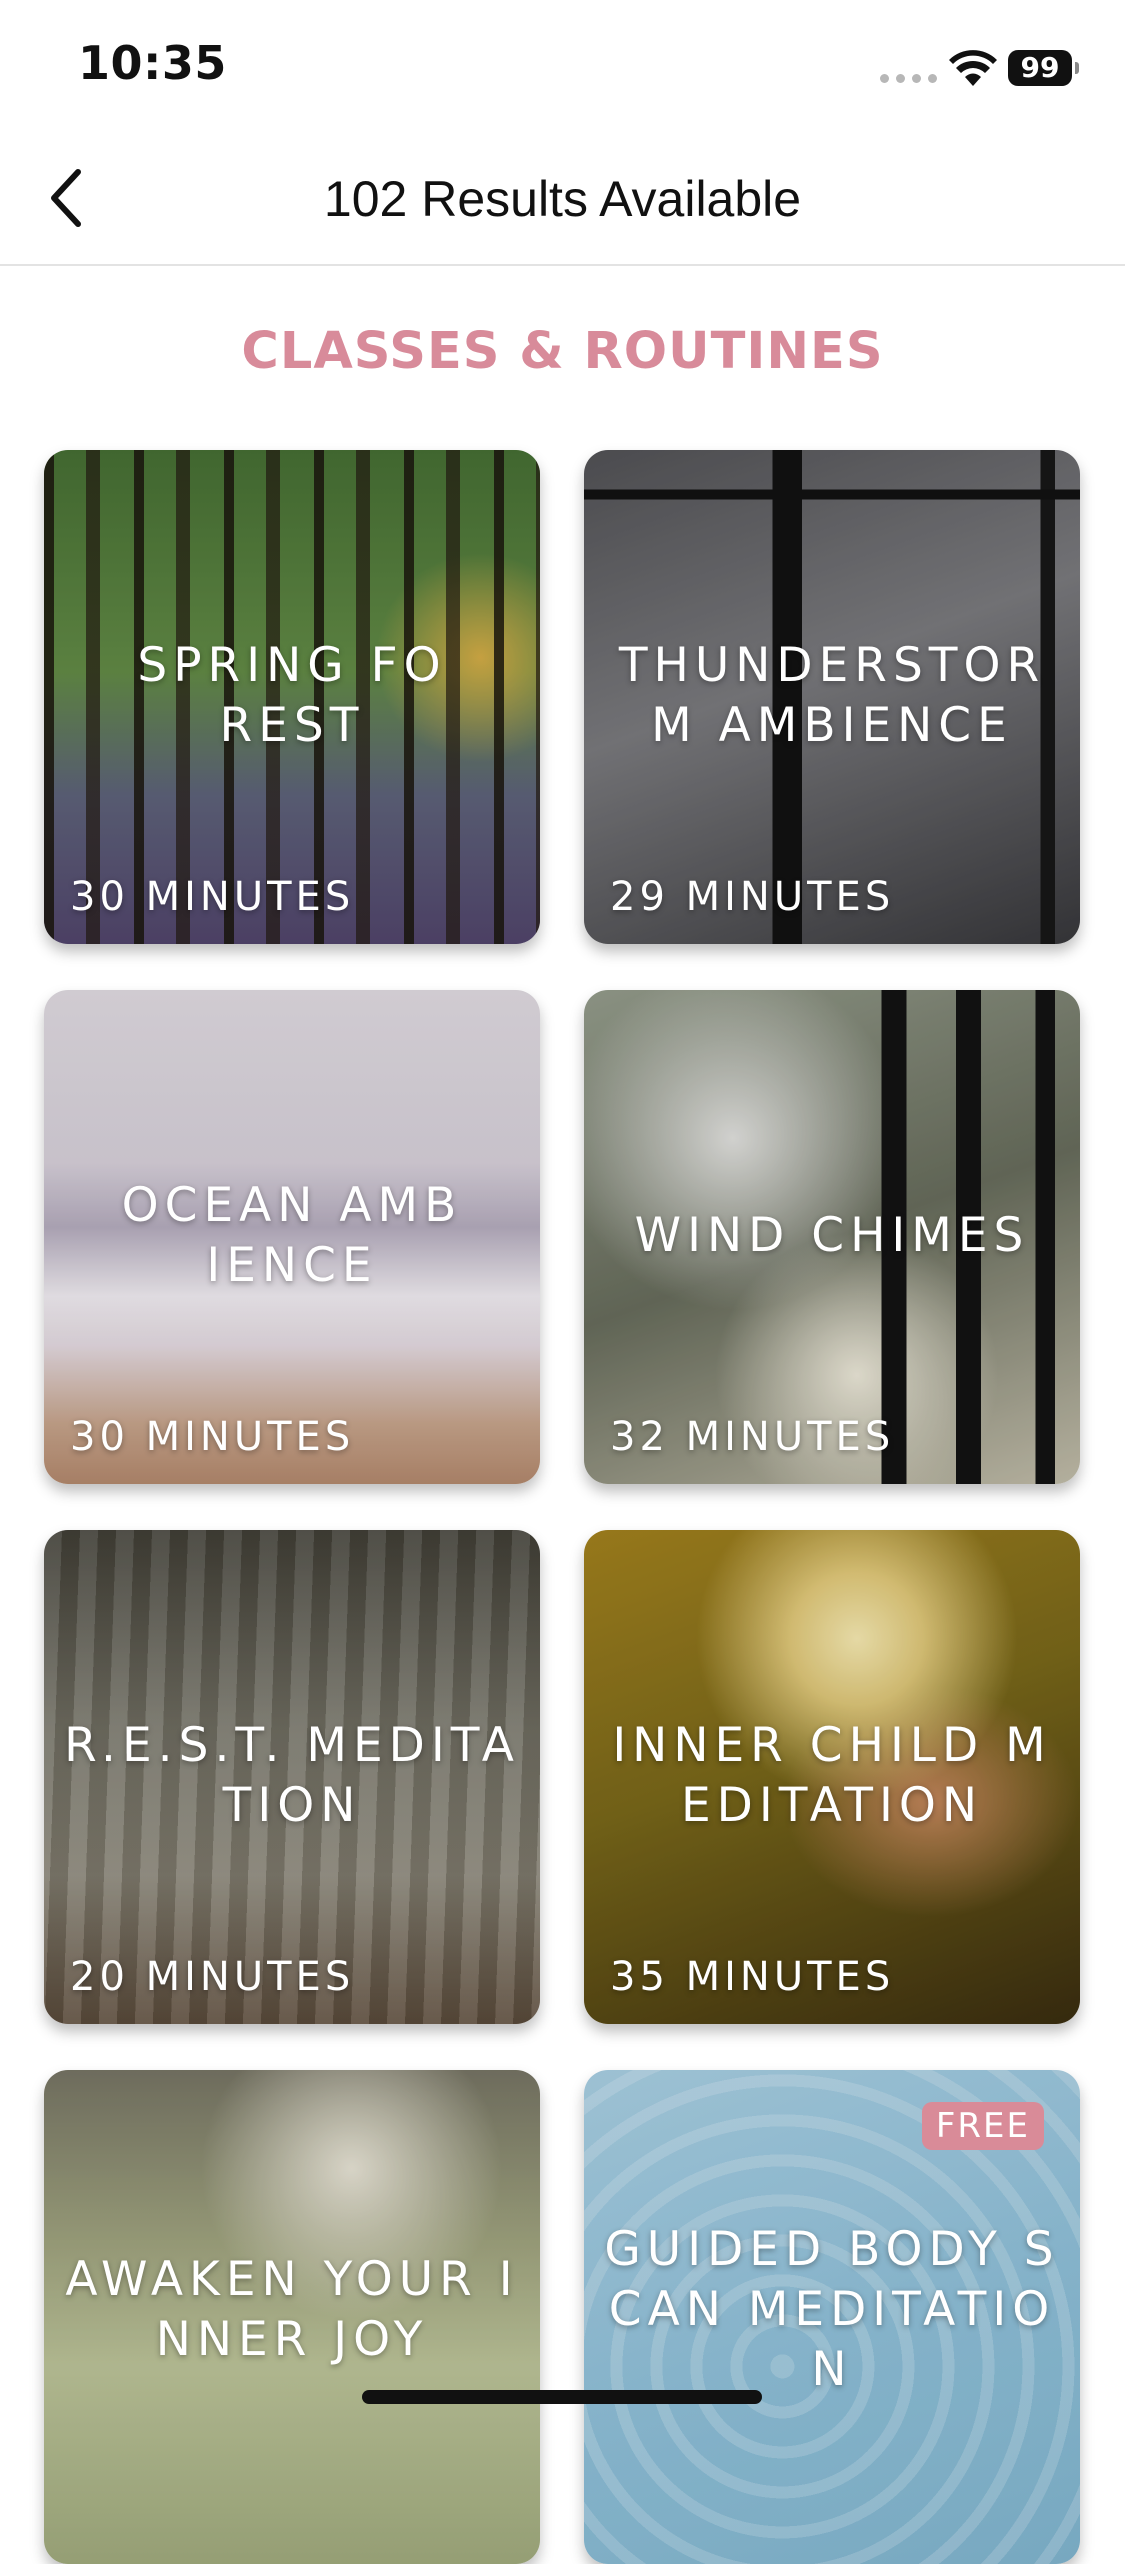 This screenshot has width=1125, height=2564. What do you see at coordinates (152, 63) in the screenshot?
I see `status-time: 10:35` at bounding box center [152, 63].